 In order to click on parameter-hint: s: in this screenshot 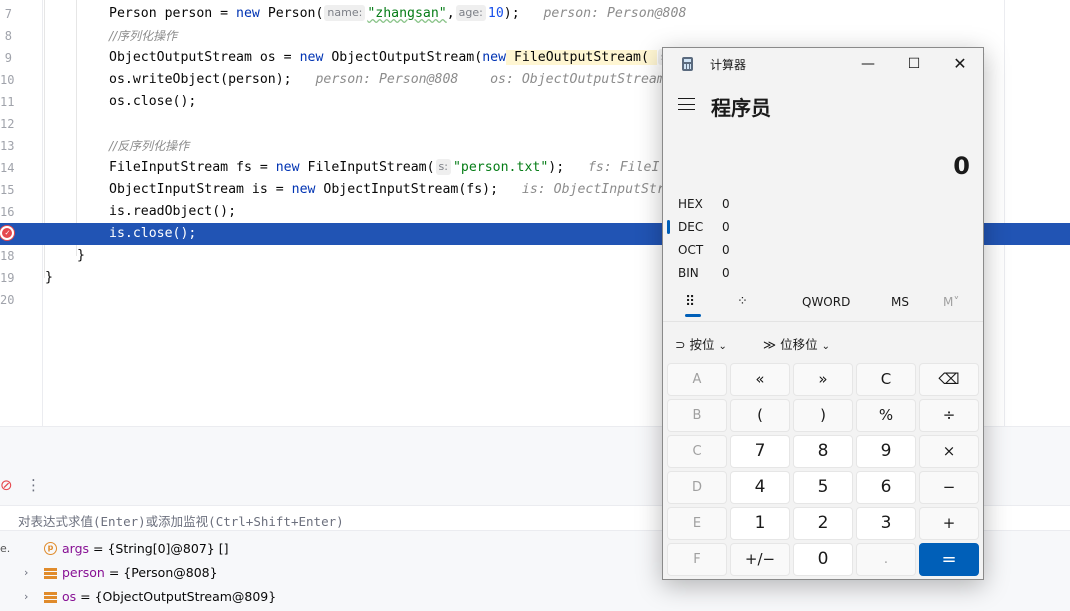, I will do `click(443, 167)`.